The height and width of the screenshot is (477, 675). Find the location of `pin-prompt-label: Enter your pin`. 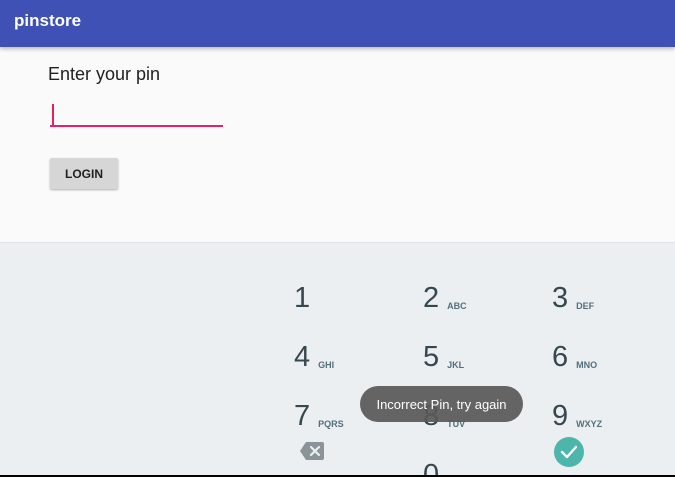

pin-prompt-label: Enter your pin is located at coordinates (104, 74).